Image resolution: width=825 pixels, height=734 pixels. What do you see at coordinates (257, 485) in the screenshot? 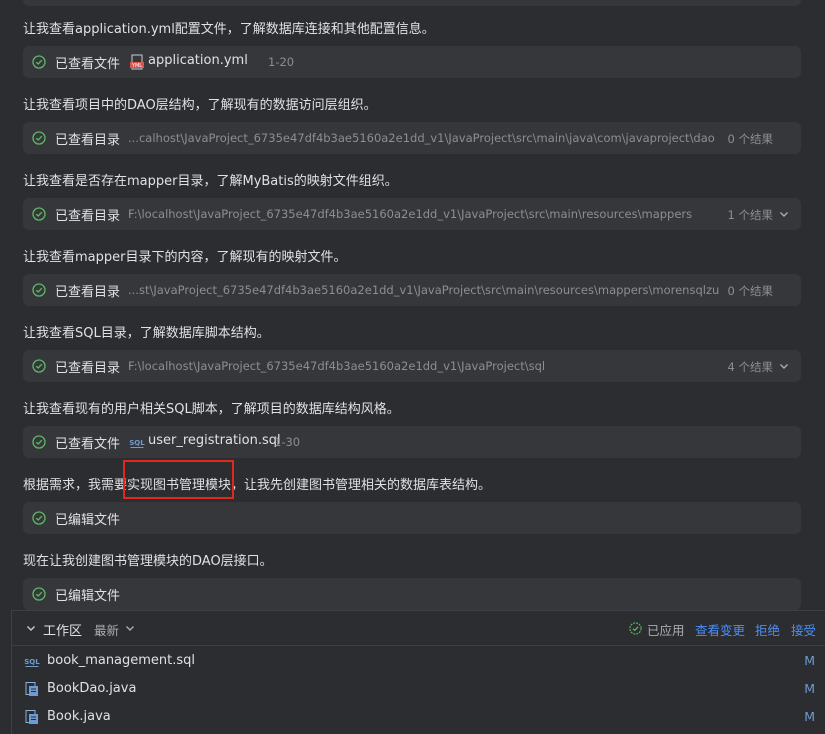
I see `assistant-message: 根据需求，我需要实现图书管理模块，让我先创建图书管理相关的数据库表结构。` at bounding box center [257, 485].